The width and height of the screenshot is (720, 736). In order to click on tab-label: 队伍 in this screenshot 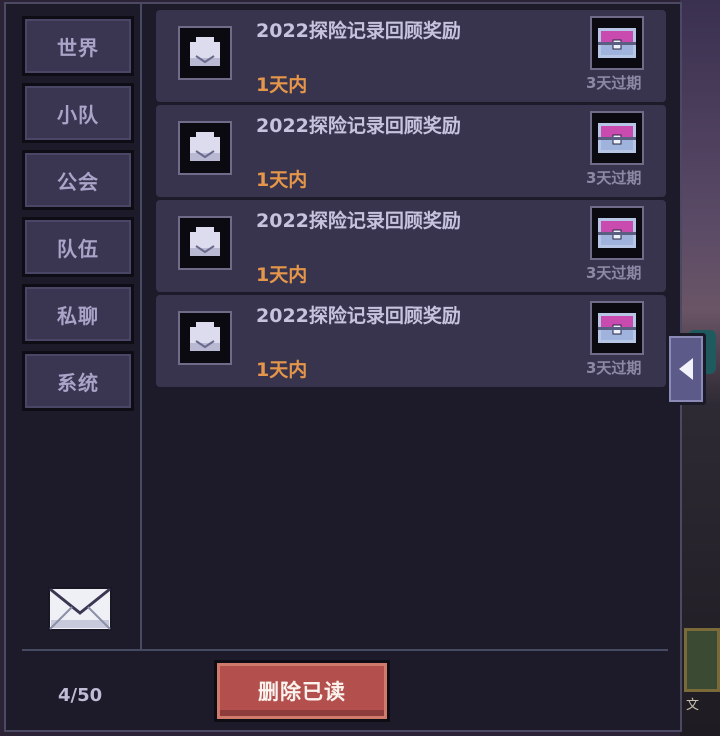, I will do `click(78, 248)`.